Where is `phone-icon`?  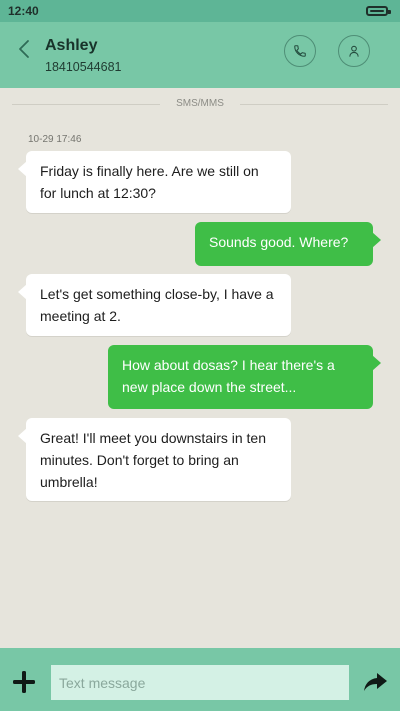
phone-icon is located at coordinates (300, 51).